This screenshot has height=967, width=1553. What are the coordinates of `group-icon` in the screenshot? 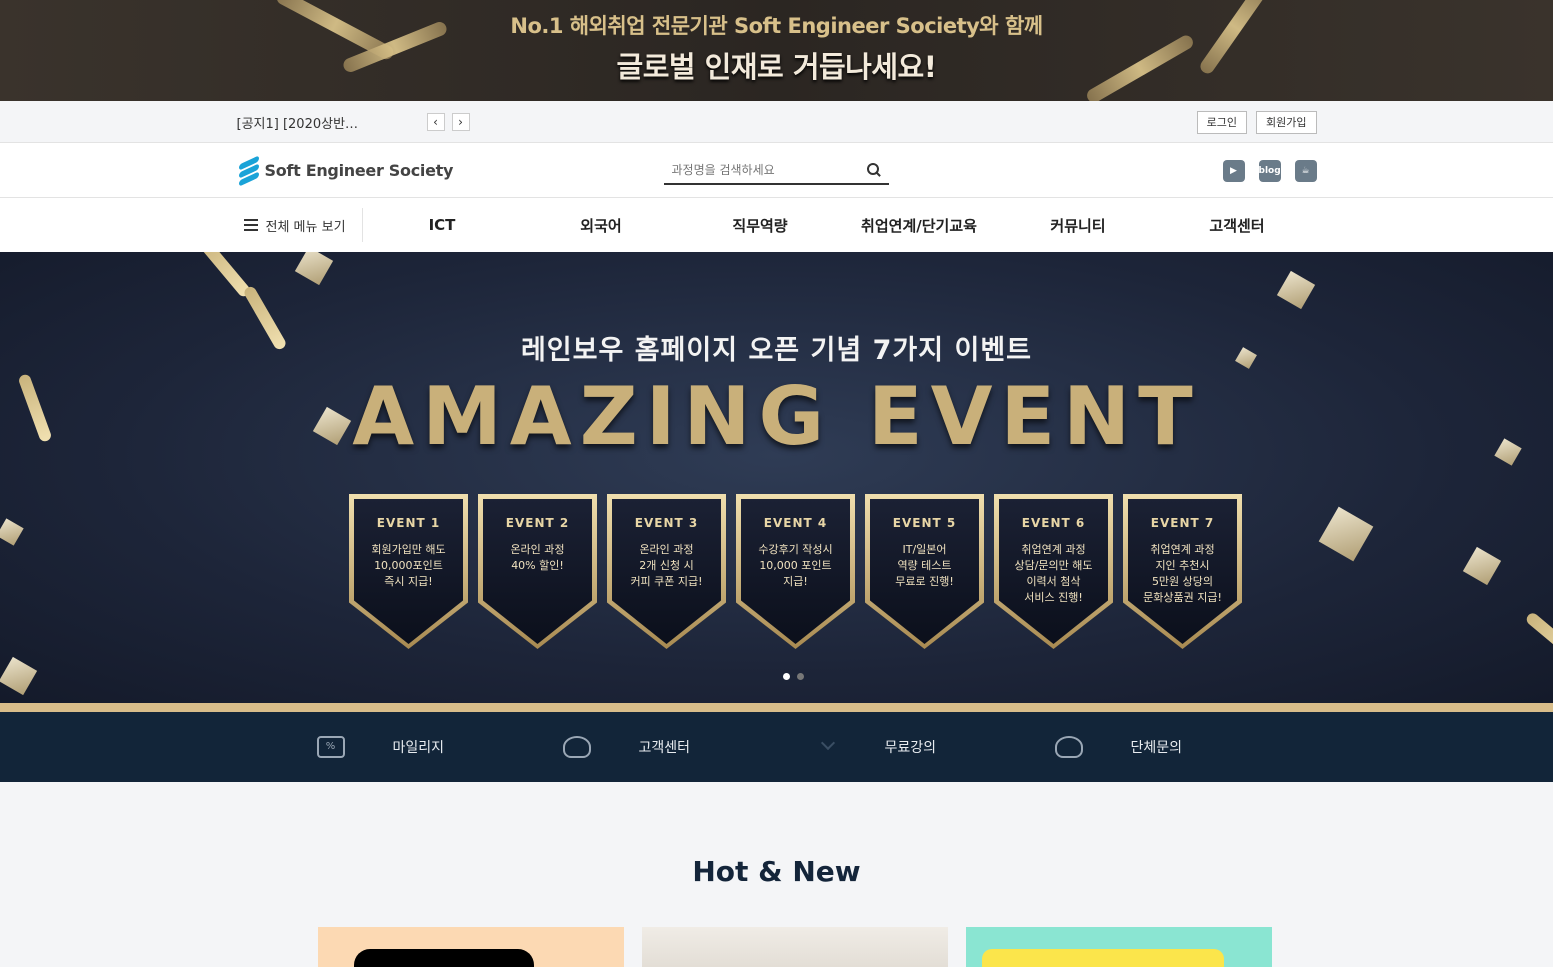 It's located at (1068, 747).